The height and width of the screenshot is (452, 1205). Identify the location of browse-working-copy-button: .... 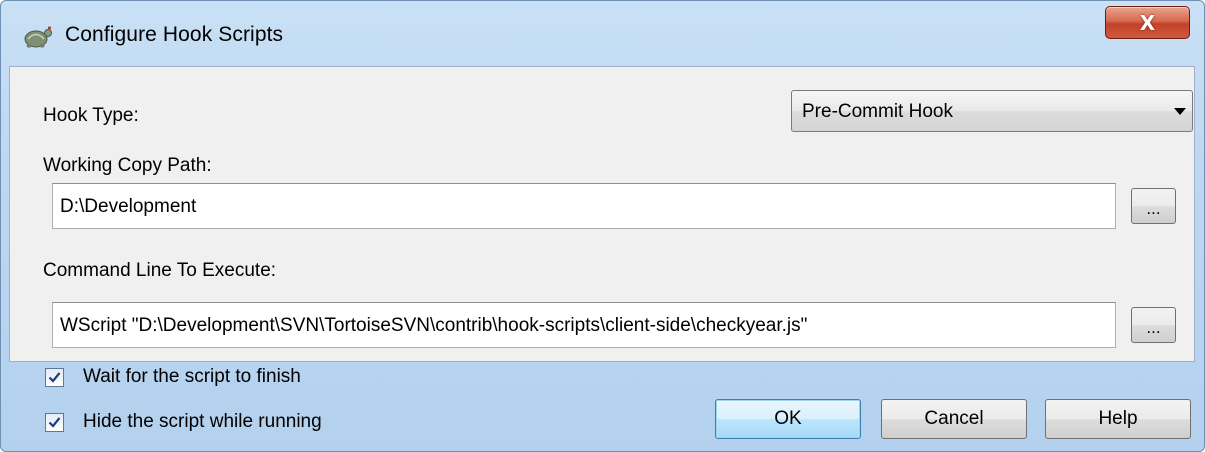
(1153, 206).